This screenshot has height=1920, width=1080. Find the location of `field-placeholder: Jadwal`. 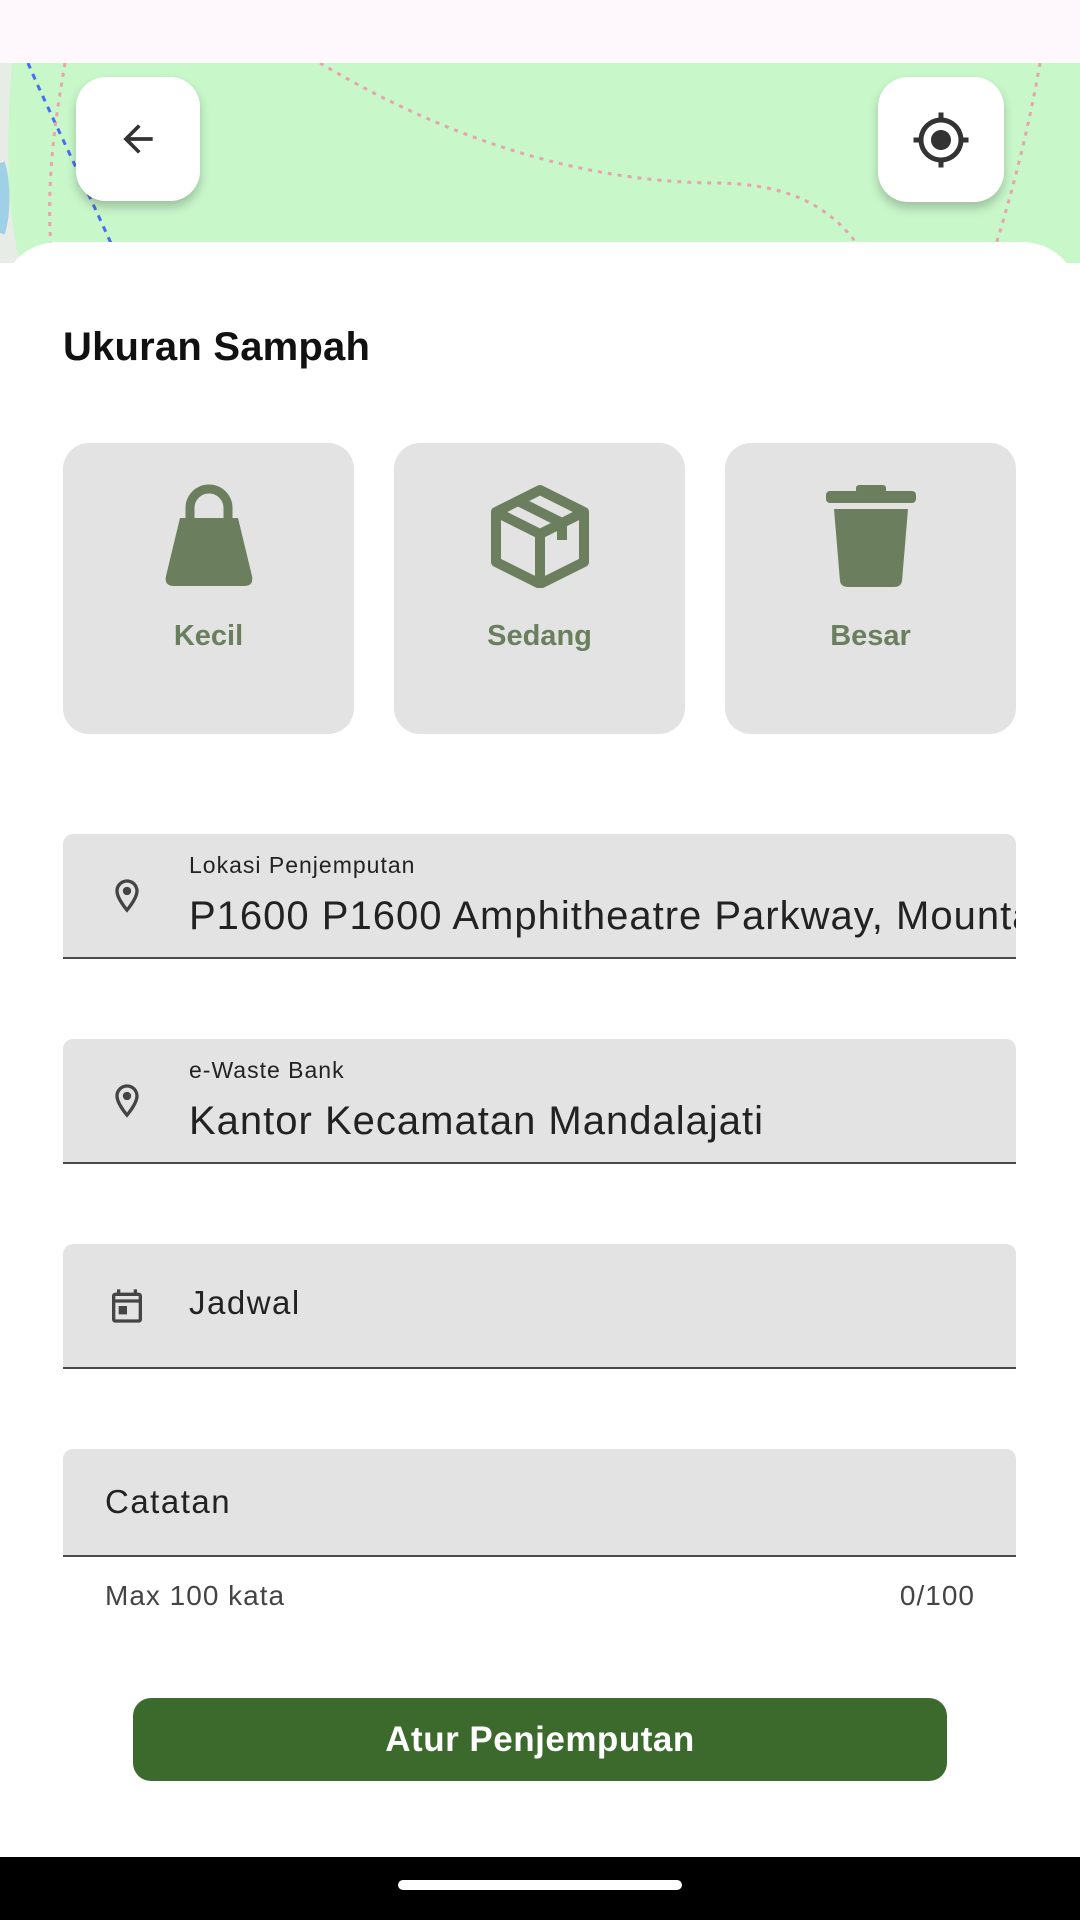

field-placeholder: Jadwal is located at coordinates (245, 1302).